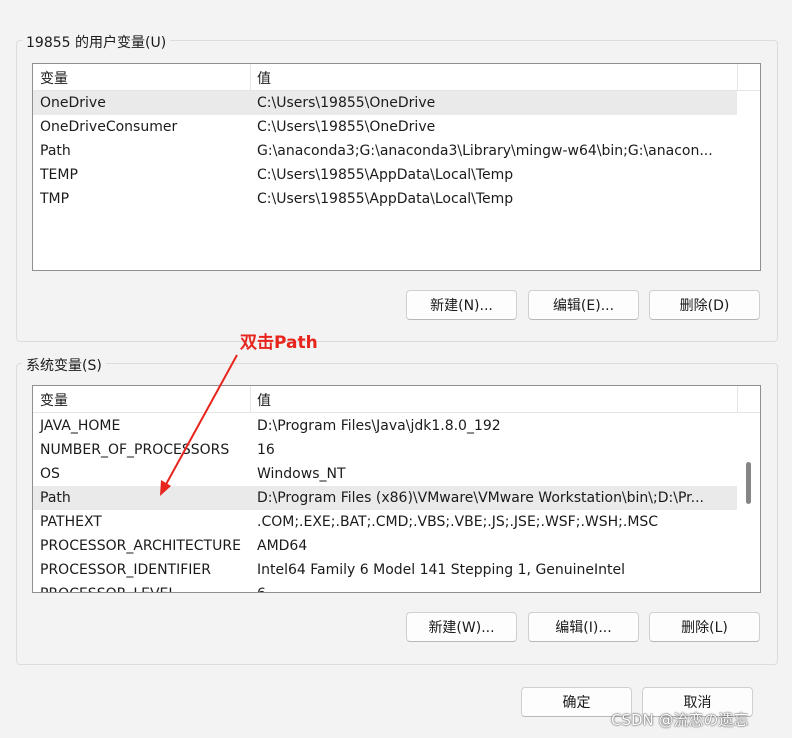 The image size is (792, 738). Describe the element at coordinates (396, 77) in the screenshot. I see `user-list-header: 变量 值` at that location.